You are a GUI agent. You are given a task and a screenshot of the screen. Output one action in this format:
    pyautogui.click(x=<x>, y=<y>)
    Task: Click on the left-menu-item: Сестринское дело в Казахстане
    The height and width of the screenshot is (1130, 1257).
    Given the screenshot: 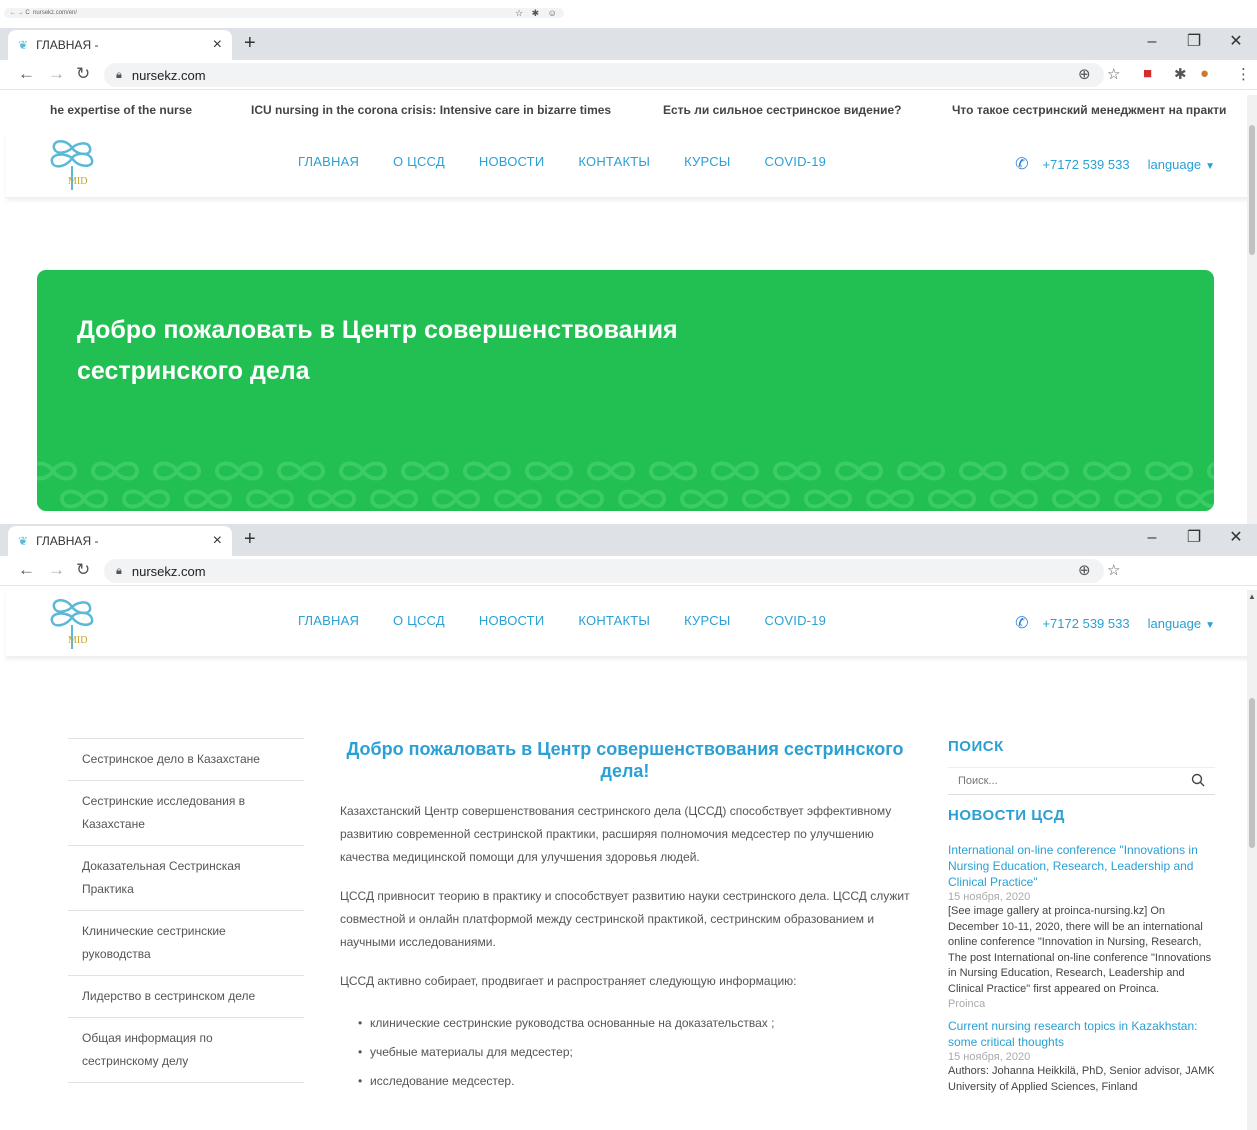 What is the action you would take?
    pyautogui.click(x=186, y=760)
    